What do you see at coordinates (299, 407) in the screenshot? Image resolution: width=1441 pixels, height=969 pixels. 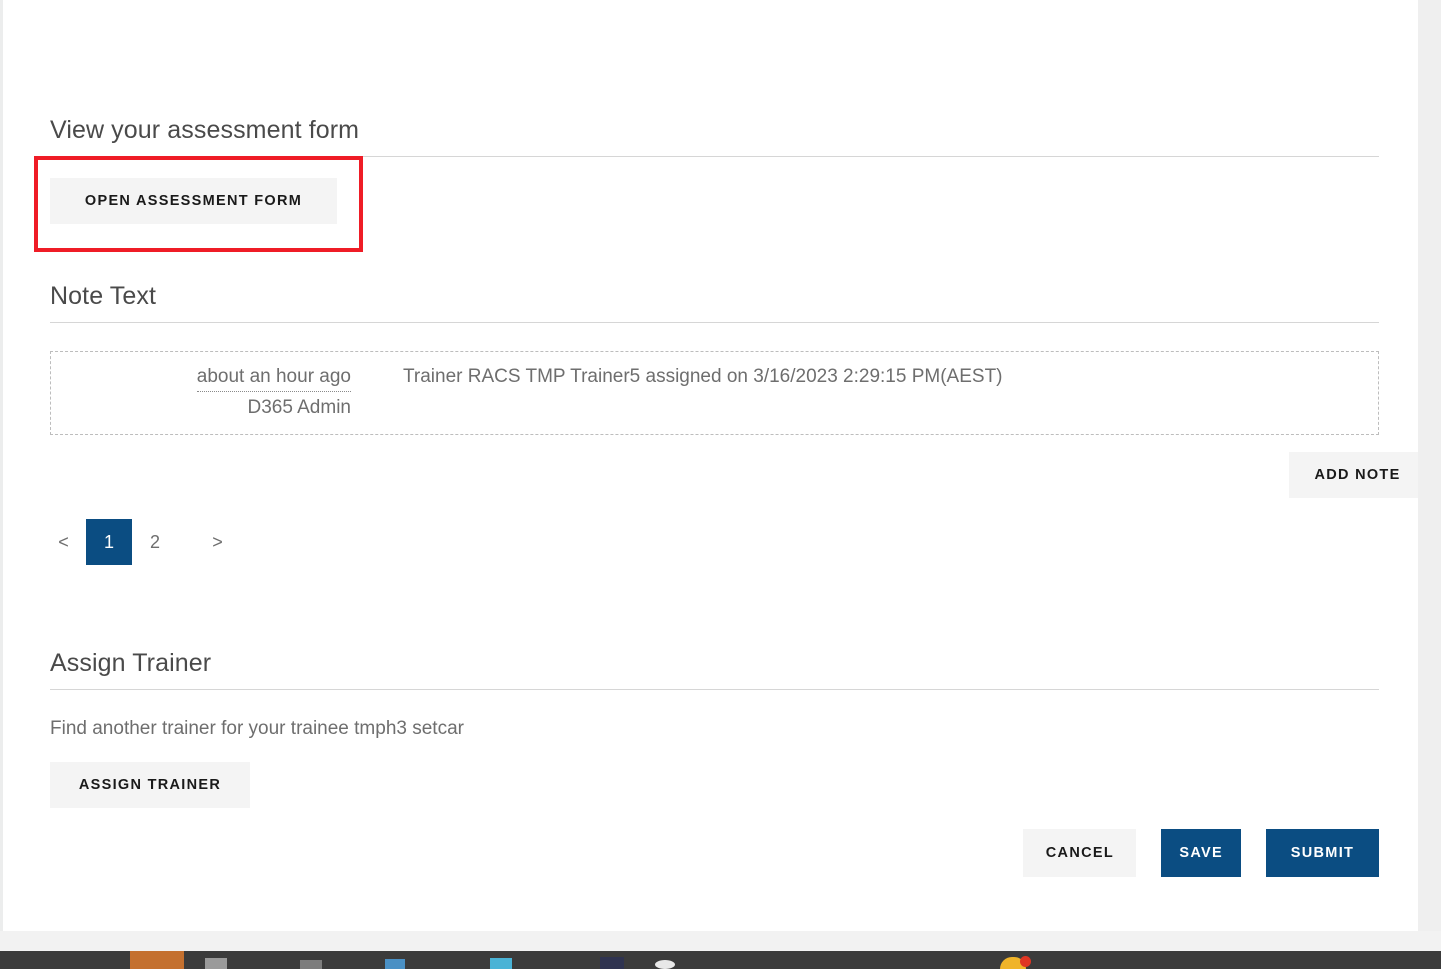 I see `note-author: D365 Admin` at bounding box center [299, 407].